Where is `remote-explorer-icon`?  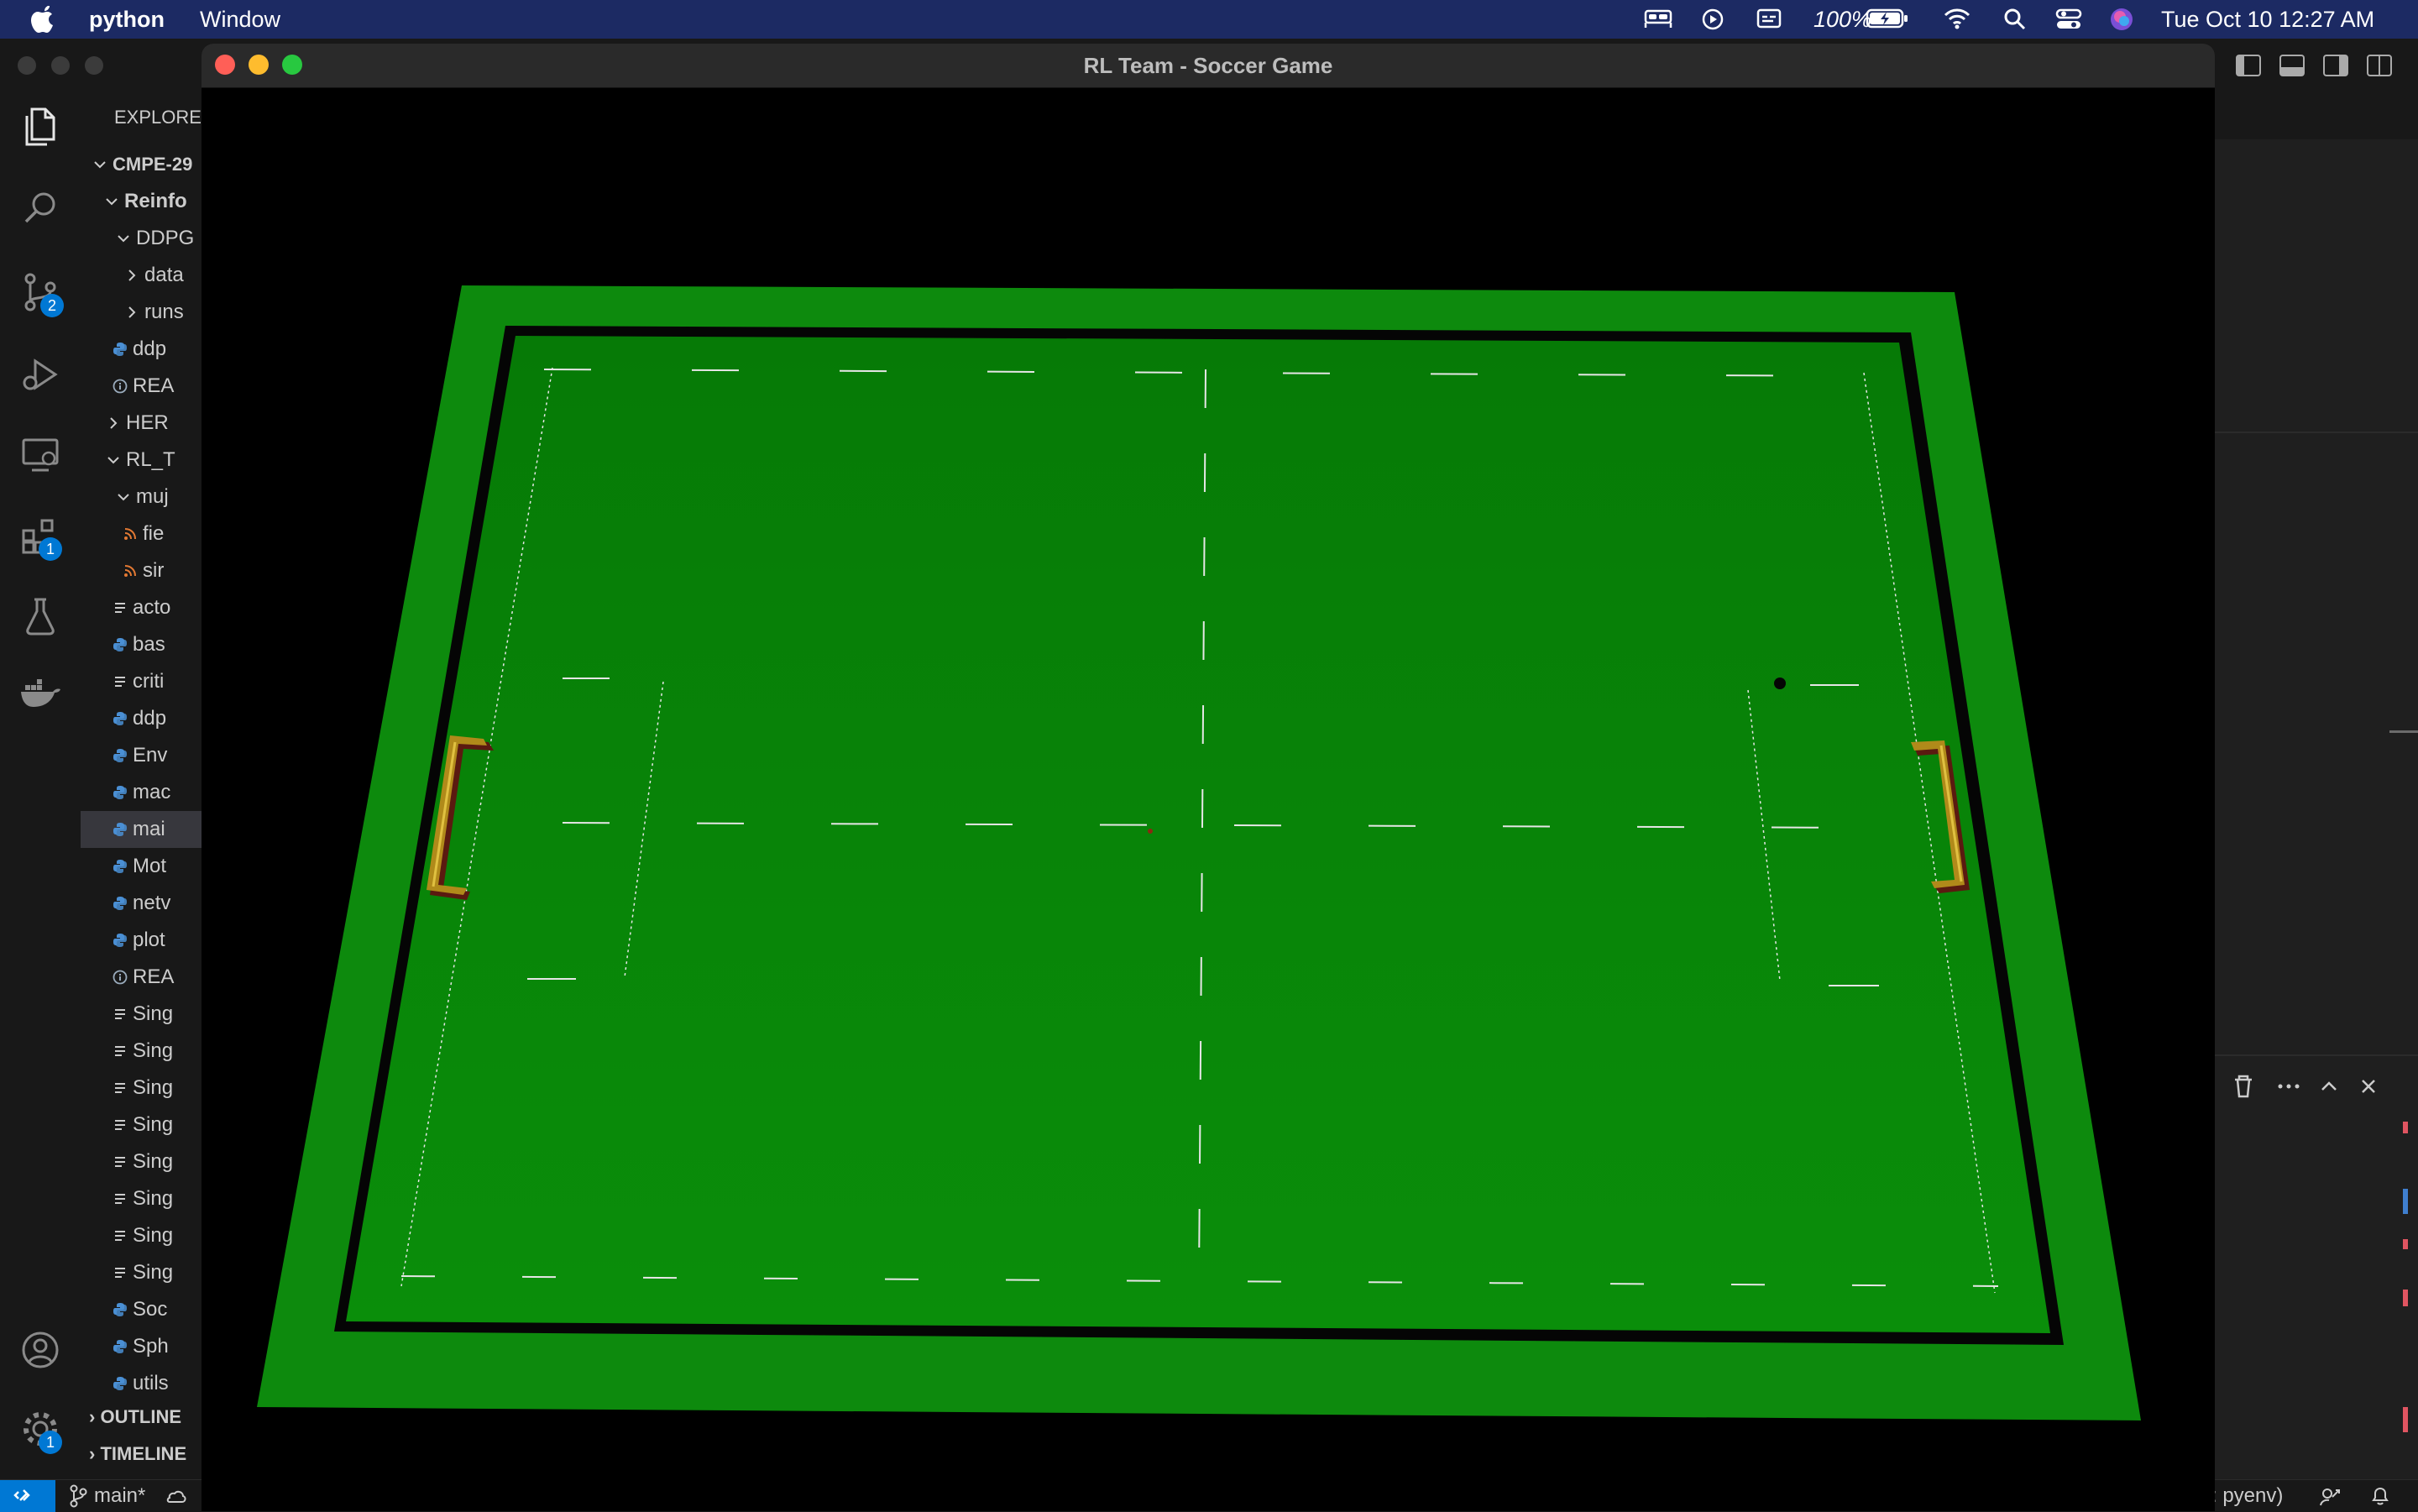 remote-explorer-icon is located at coordinates (40, 455).